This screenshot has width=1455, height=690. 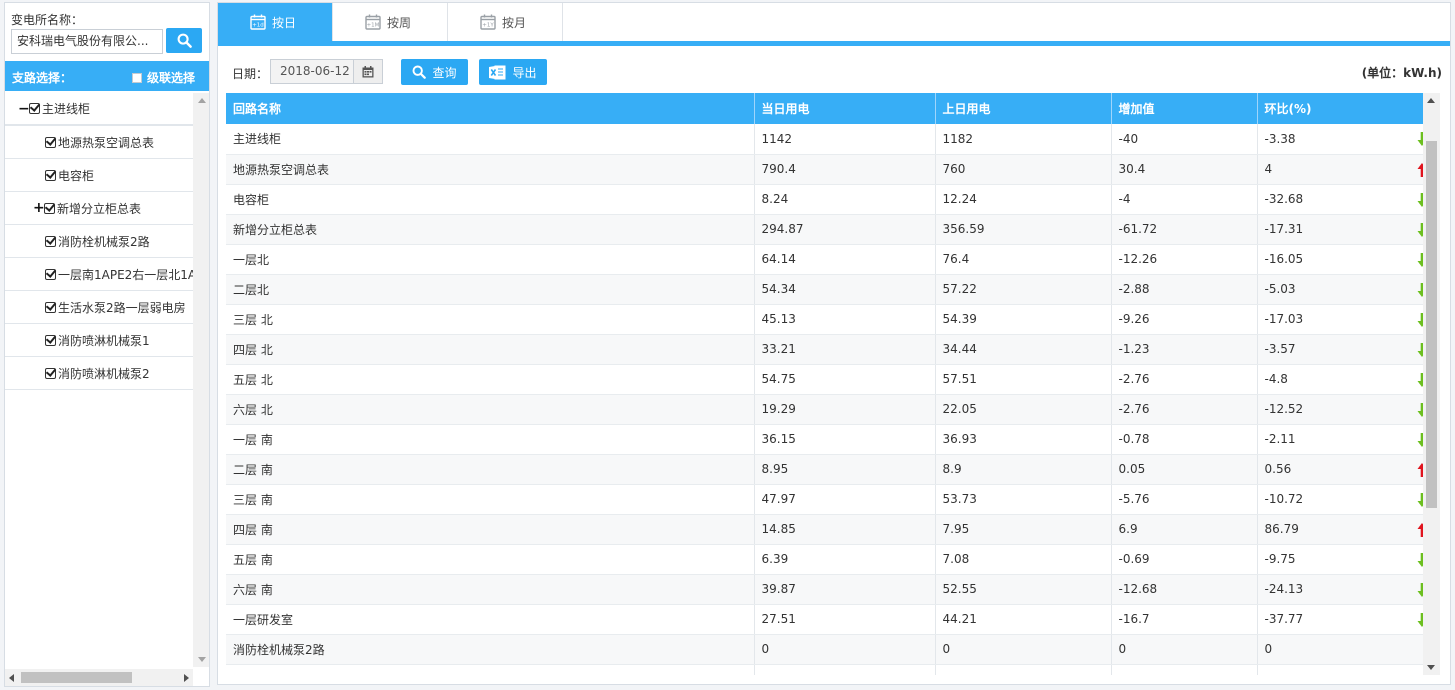 I want to click on cell-name: 五层 北, so click(x=490, y=379).